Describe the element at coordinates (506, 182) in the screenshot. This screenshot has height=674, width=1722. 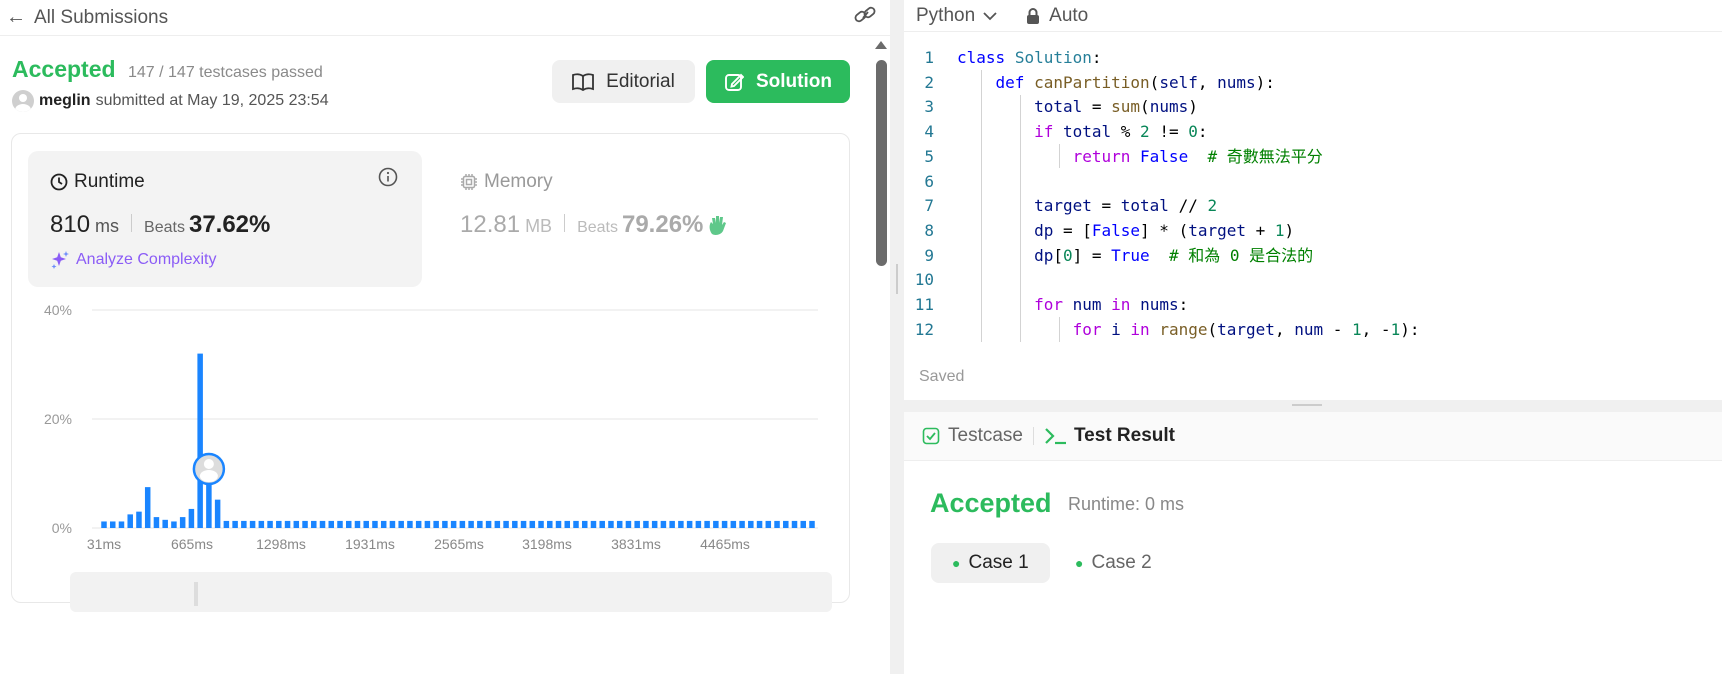
I see `memory-title: Memory` at that location.